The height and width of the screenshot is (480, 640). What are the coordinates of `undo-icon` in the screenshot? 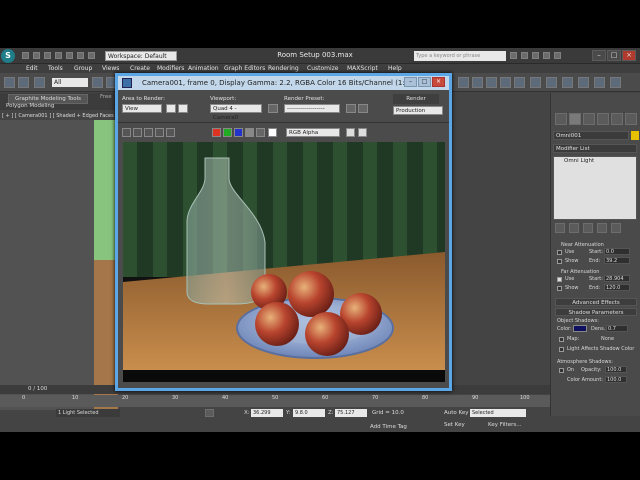 It's located at (58, 55).